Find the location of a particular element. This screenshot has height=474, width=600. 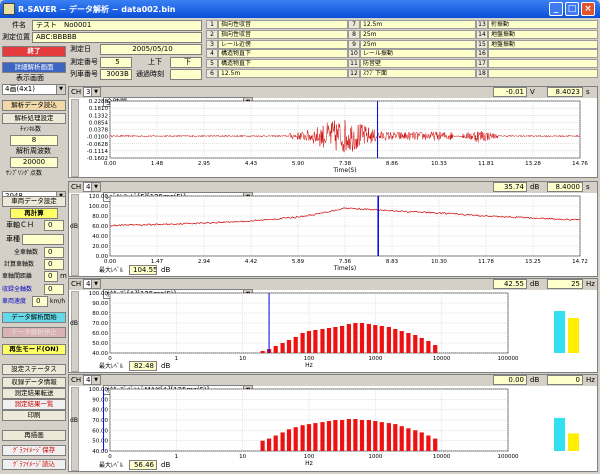

channel-number: 13 is located at coordinates (482, 24).